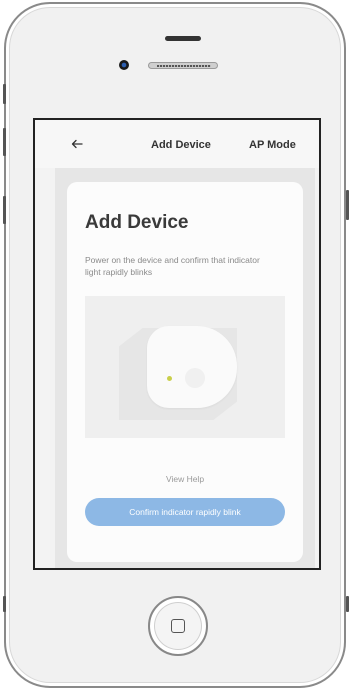 The image size is (352, 692). What do you see at coordinates (185, 479) in the screenshot?
I see `view-help-link: View Help` at bounding box center [185, 479].